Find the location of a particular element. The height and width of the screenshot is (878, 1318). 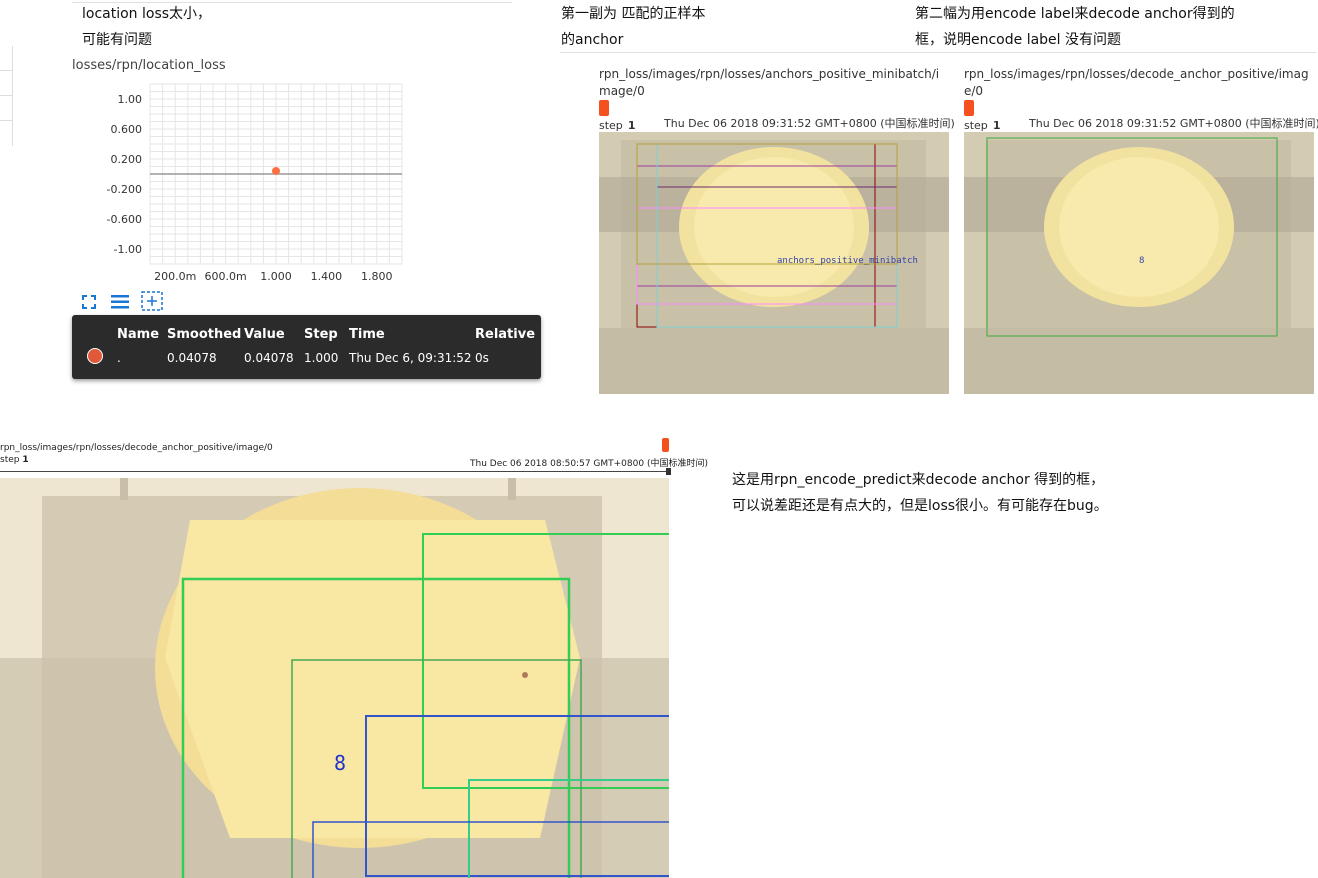

large-step-slider-pin is located at coordinates (665, 445).